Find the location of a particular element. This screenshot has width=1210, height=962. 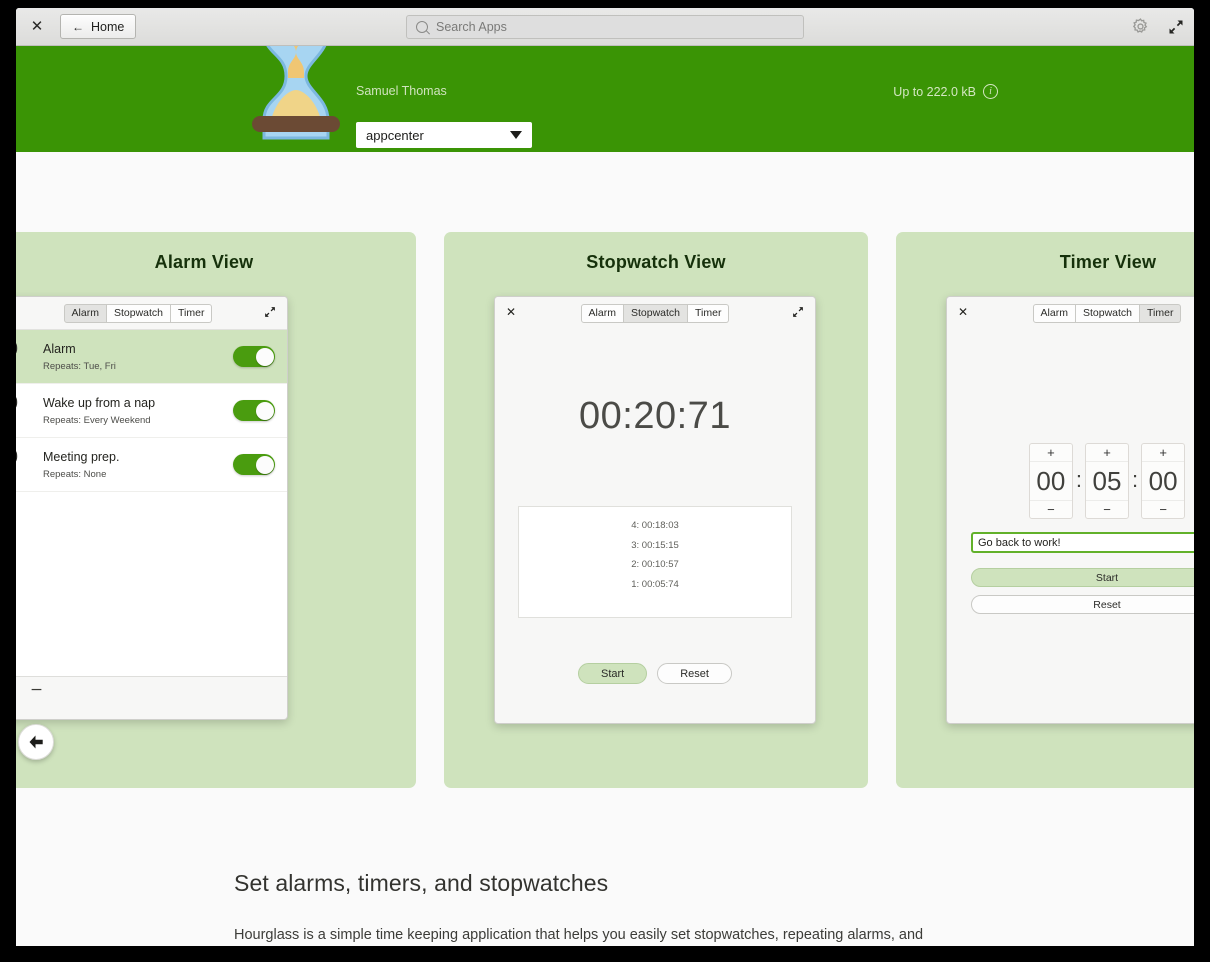

source-select: appcenter is located at coordinates (444, 135).